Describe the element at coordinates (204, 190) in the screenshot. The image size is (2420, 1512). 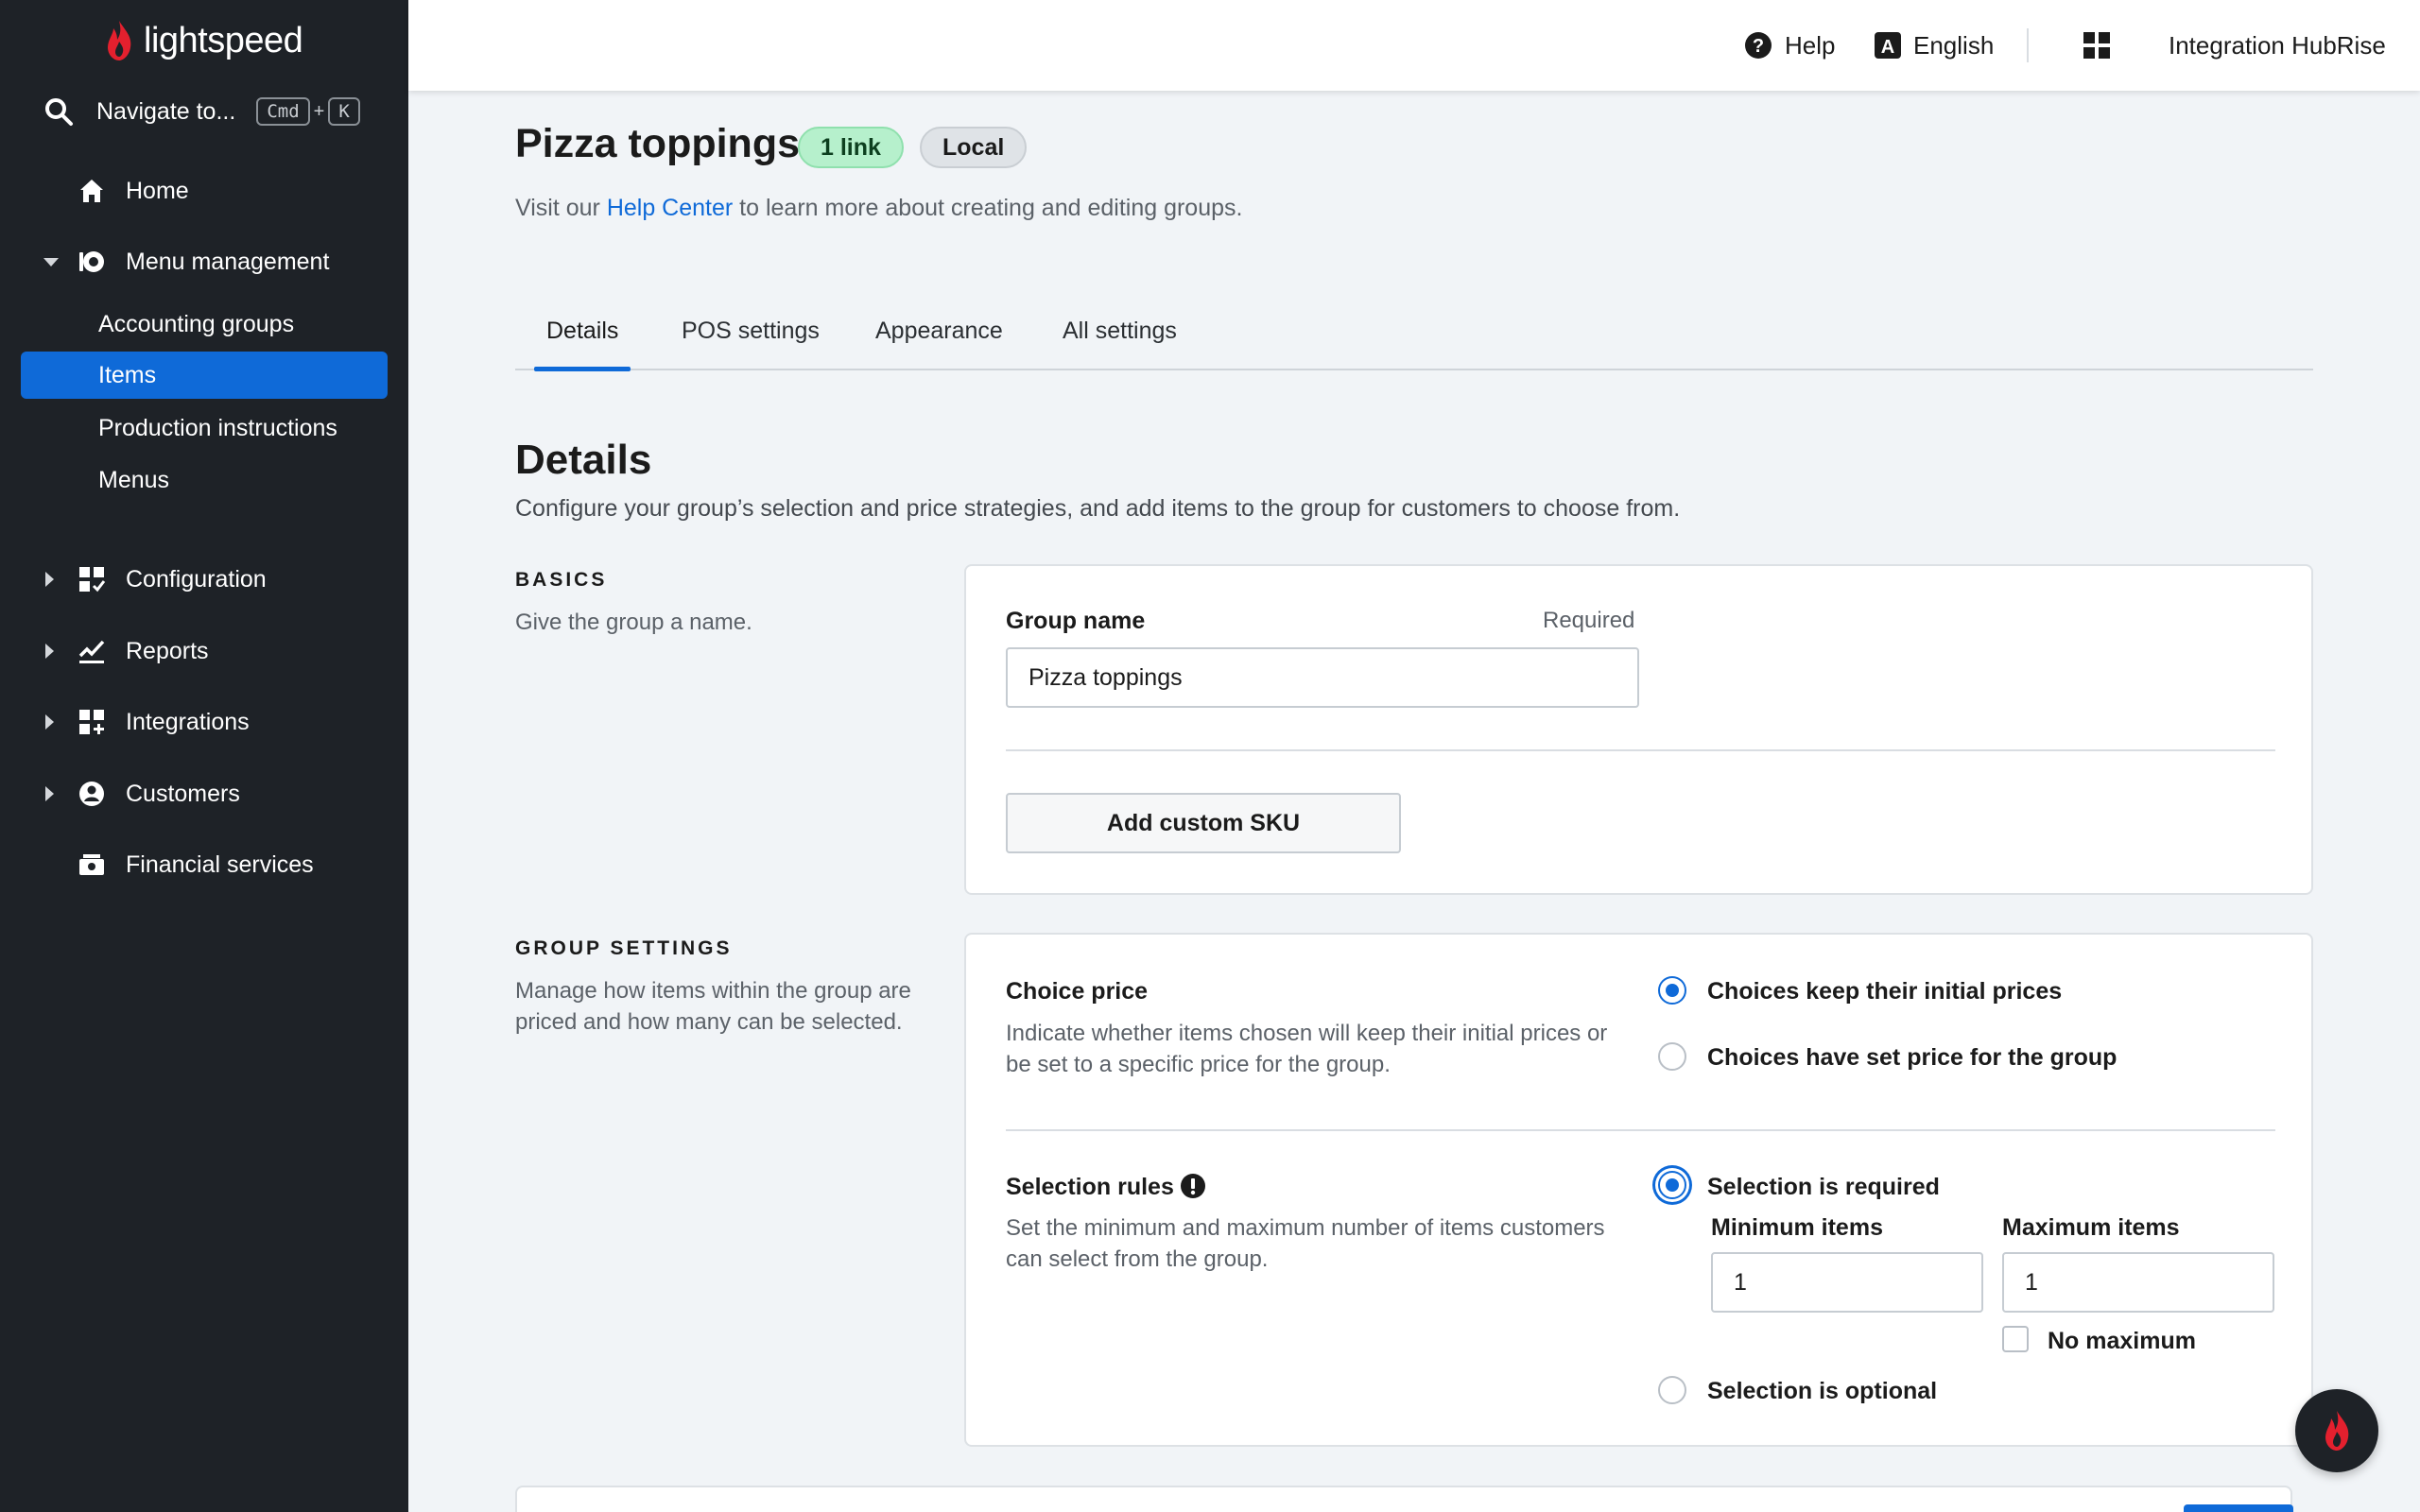
I see `sidebar-item-home: Home` at that location.